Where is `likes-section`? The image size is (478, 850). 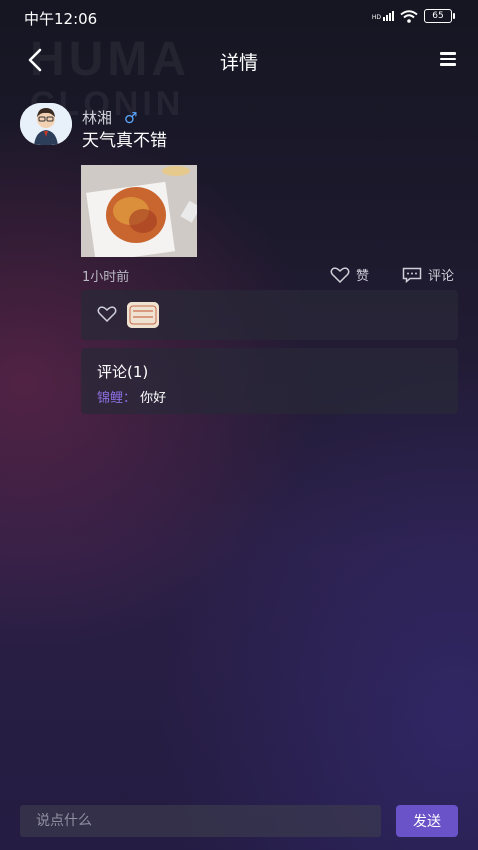
likes-section is located at coordinates (269, 315).